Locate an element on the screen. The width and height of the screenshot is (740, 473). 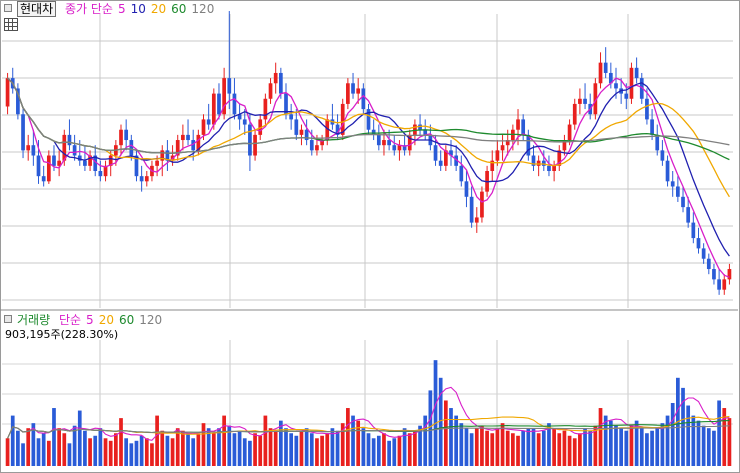
volume-legend: 거래량 단순 5 20 60 120 is located at coordinates (85, 320).